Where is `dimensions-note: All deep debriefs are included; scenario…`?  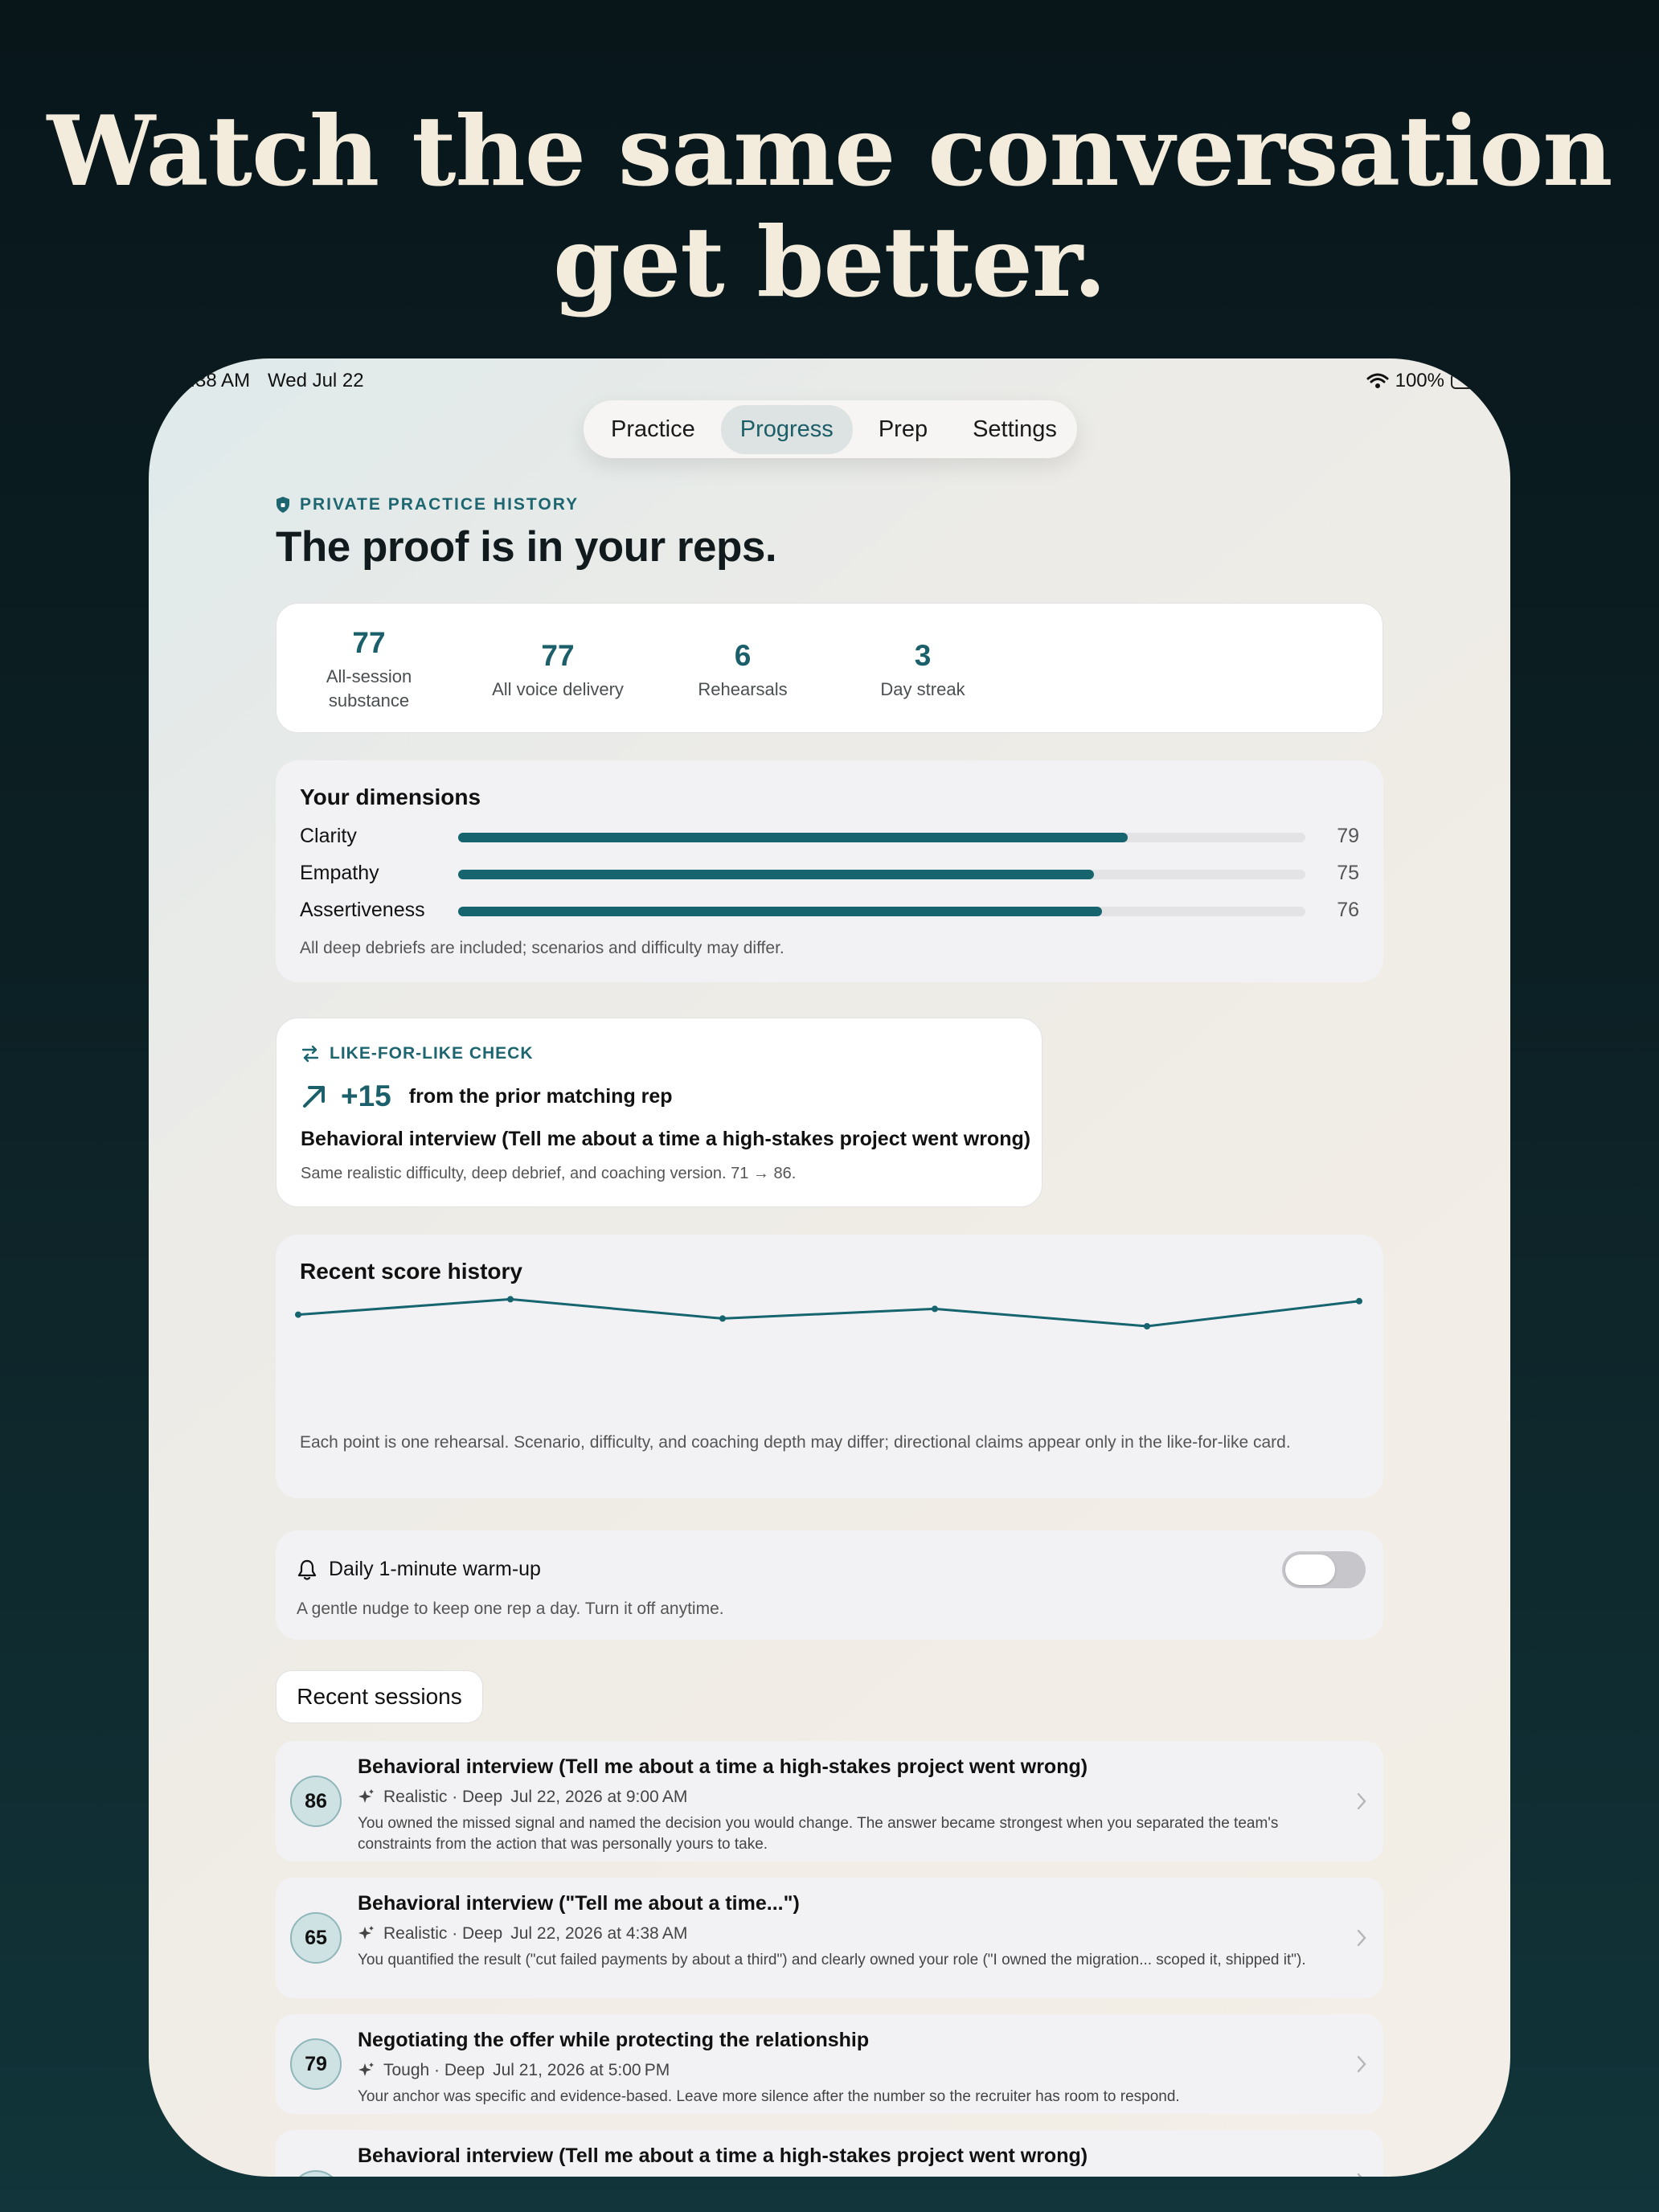
dimensions-note: All deep debriefs are included; scenario… is located at coordinates (542, 948).